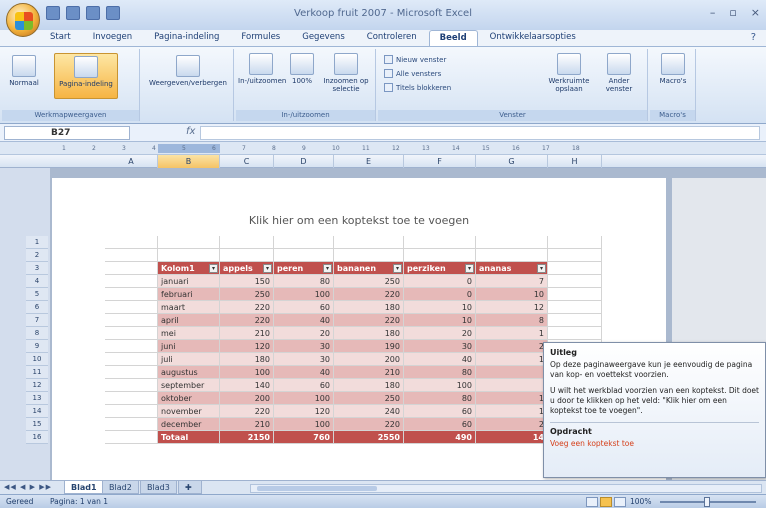  I want to click on row-header: 5, so click(37, 294).